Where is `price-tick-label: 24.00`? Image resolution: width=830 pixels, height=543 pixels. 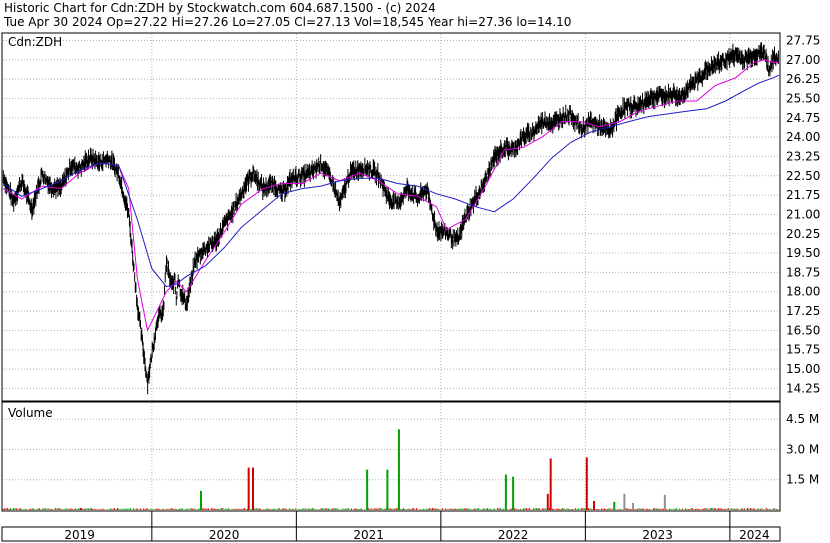
price-tick-label: 24.00 is located at coordinates (803, 137).